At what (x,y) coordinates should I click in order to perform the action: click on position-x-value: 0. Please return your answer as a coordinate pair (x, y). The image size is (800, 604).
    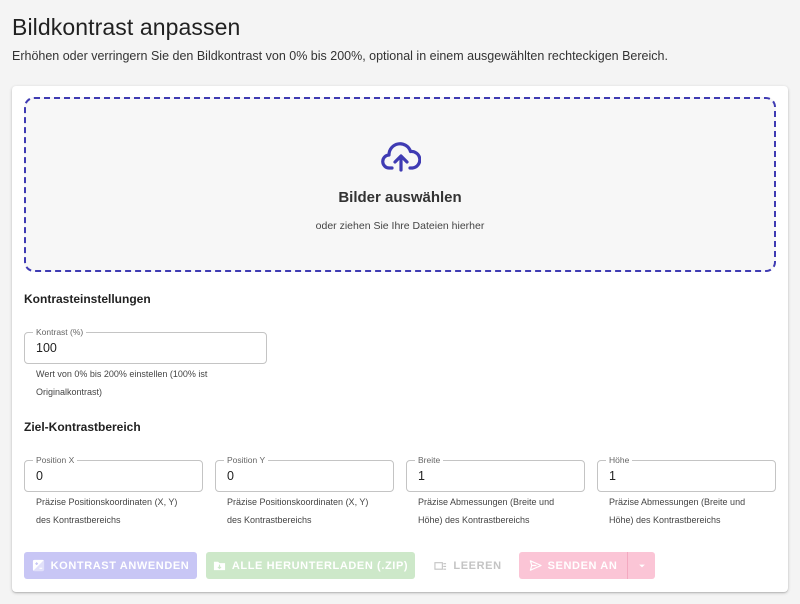
    Looking at the image, I should click on (39, 476).